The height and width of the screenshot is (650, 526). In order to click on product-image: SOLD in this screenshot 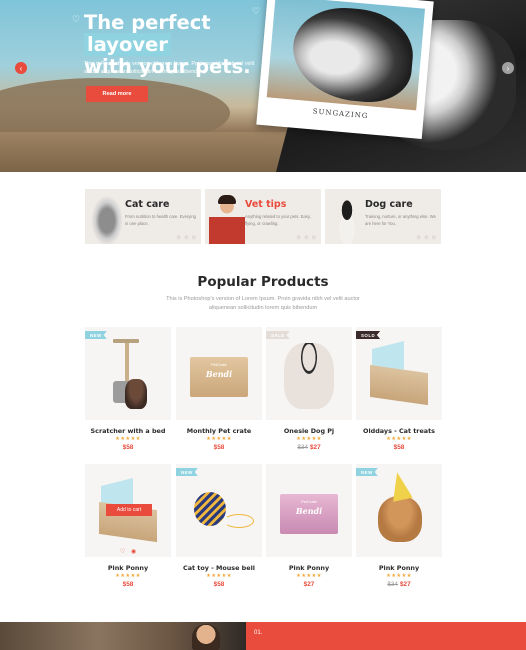, I will do `click(399, 373)`.